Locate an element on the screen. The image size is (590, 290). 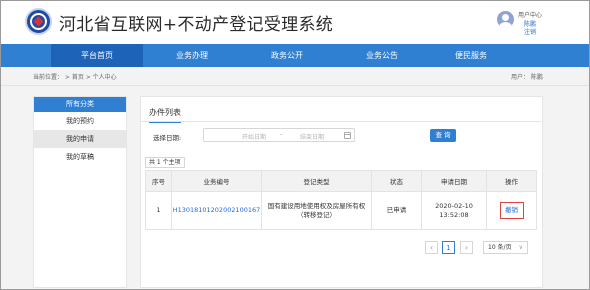
sidebar: 所有分类 我的预约 我的申请 我的草稿 is located at coordinates (80, 192).